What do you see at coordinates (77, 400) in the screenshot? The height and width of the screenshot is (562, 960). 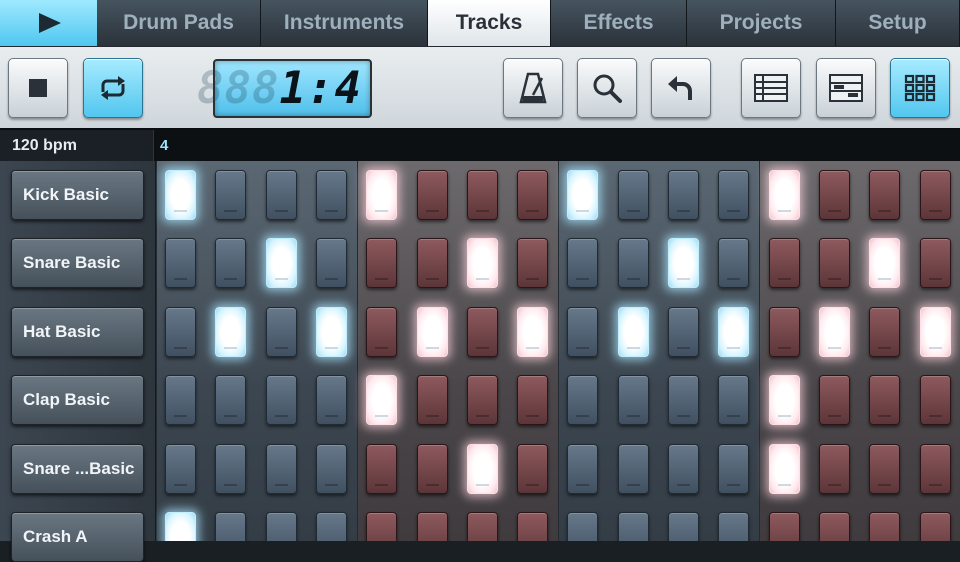 I see `track-button: Clap Basic` at bounding box center [77, 400].